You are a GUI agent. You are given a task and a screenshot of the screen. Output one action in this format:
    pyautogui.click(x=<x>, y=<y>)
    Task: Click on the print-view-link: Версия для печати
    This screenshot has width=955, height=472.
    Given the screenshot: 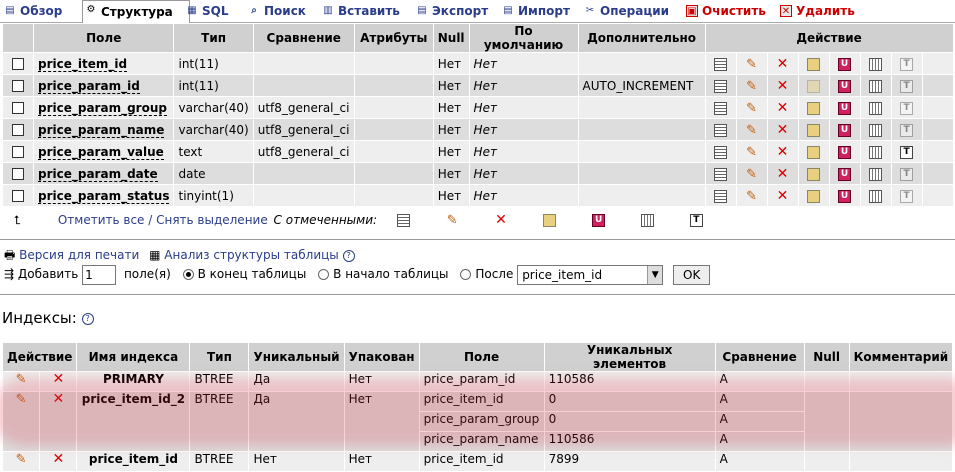 What is the action you would take?
    pyautogui.click(x=79, y=255)
    